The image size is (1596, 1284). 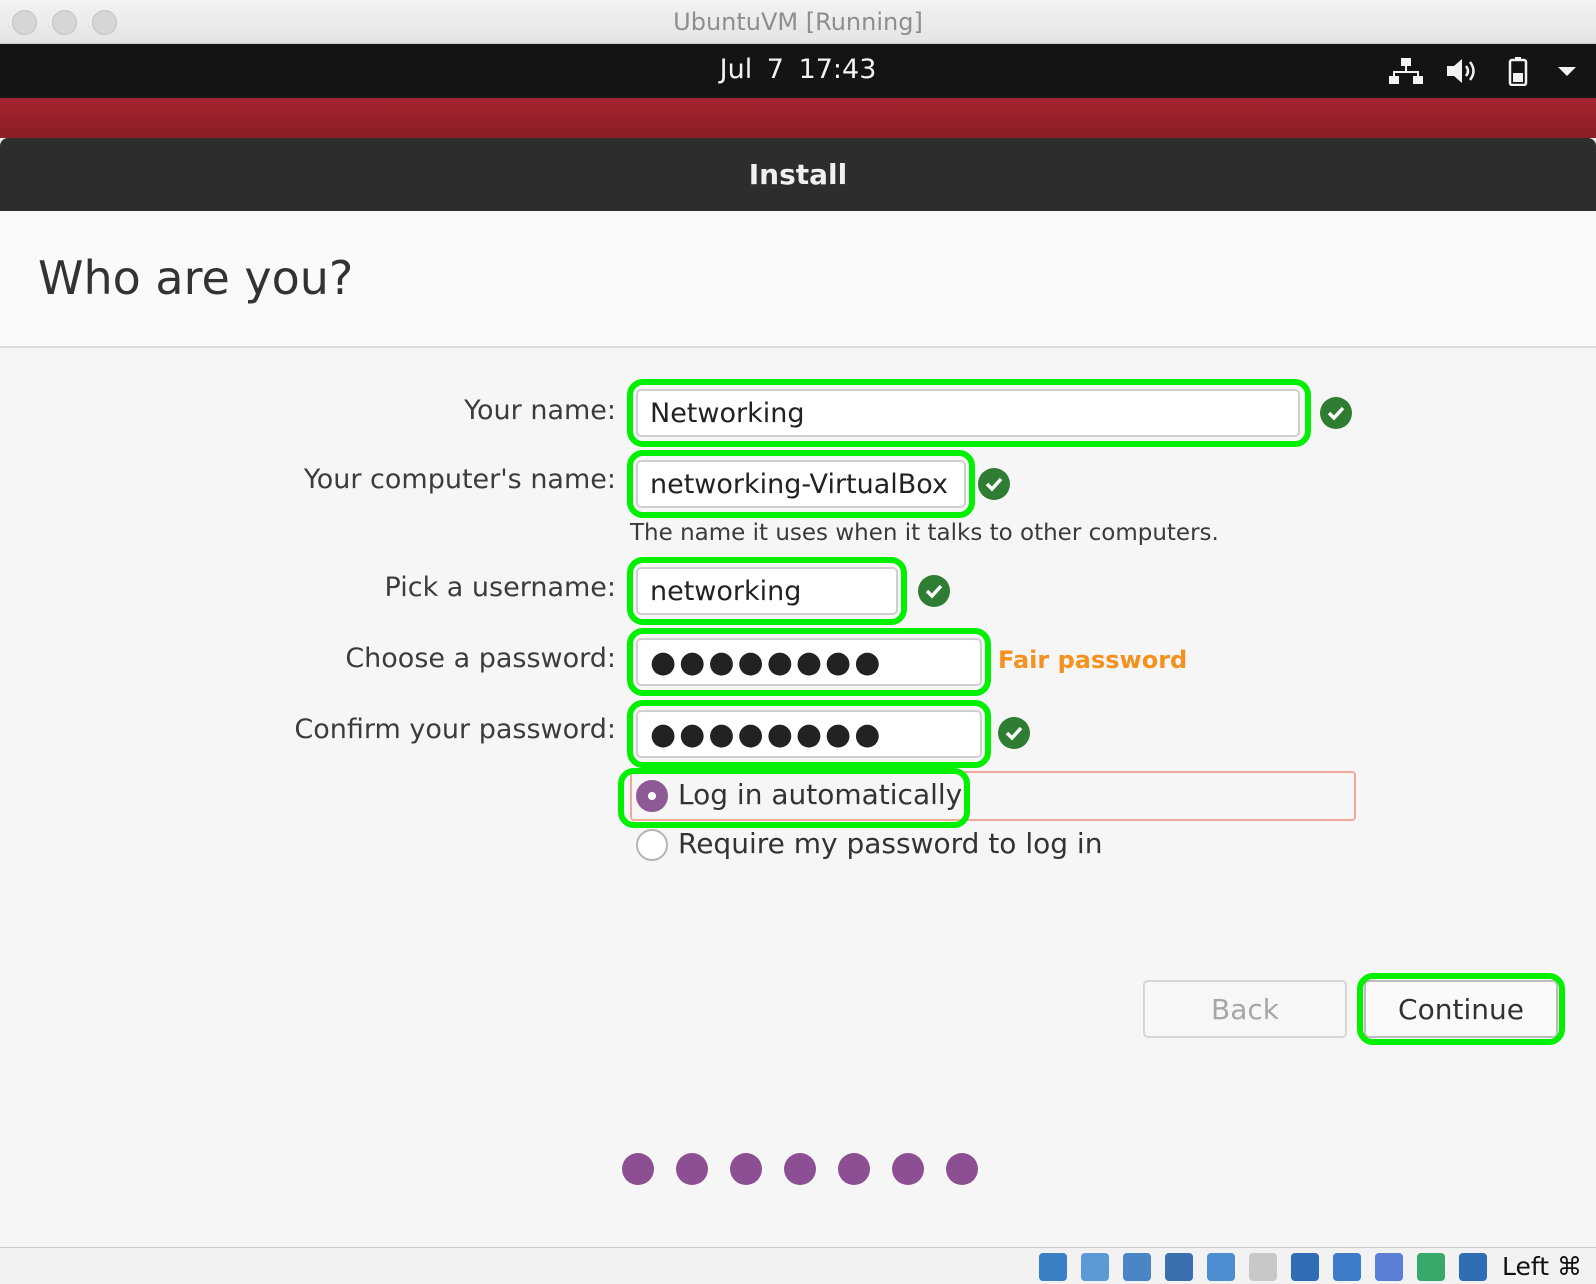 I want to click on usb-icon, so click(x=1221, y=1267).